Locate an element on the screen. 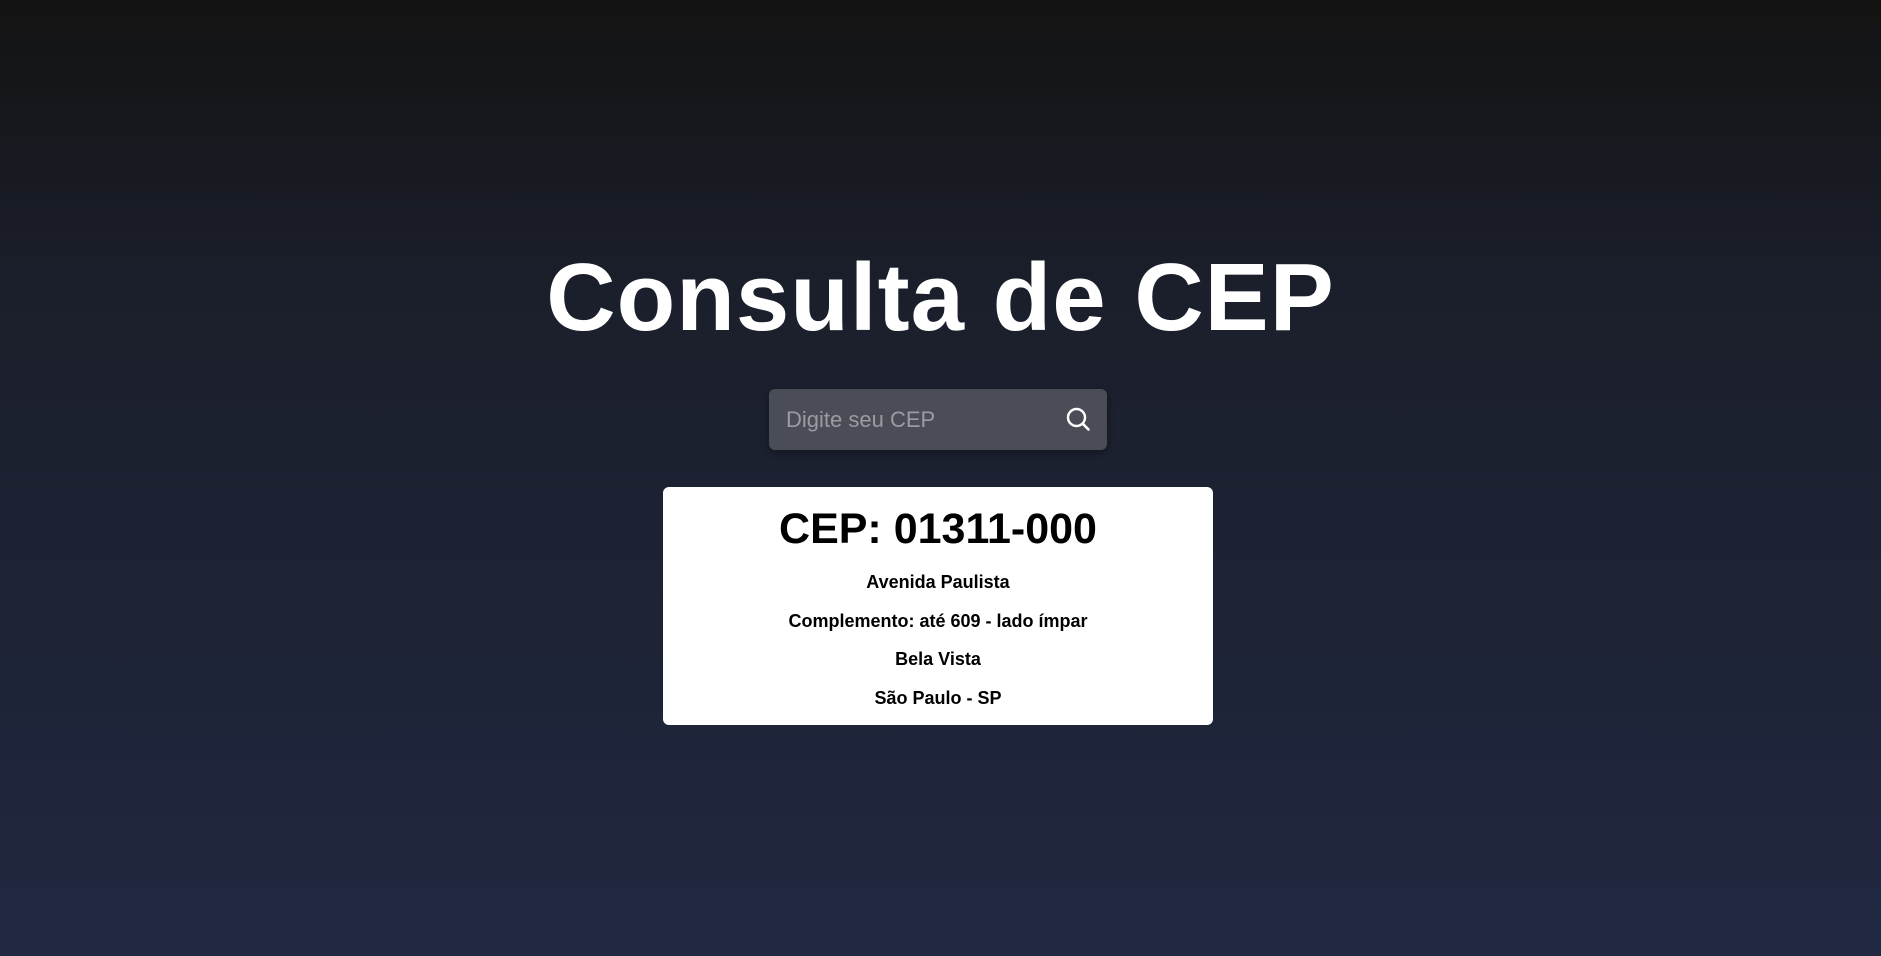  search-button is located at coordinates (1078, 420).